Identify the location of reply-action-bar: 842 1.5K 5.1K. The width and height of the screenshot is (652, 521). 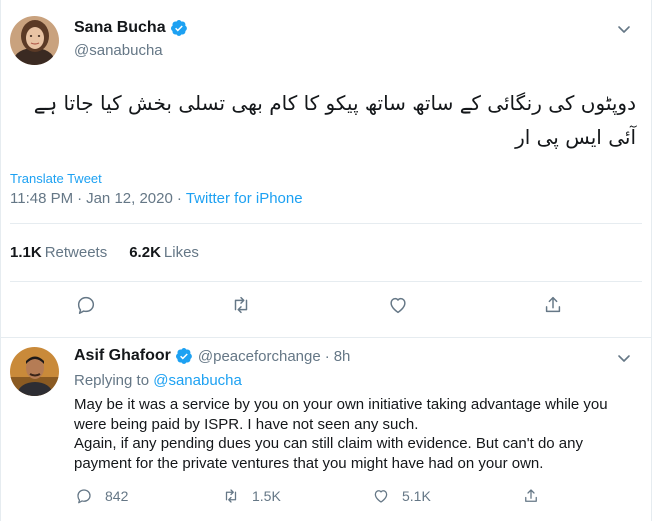
(326, 498).